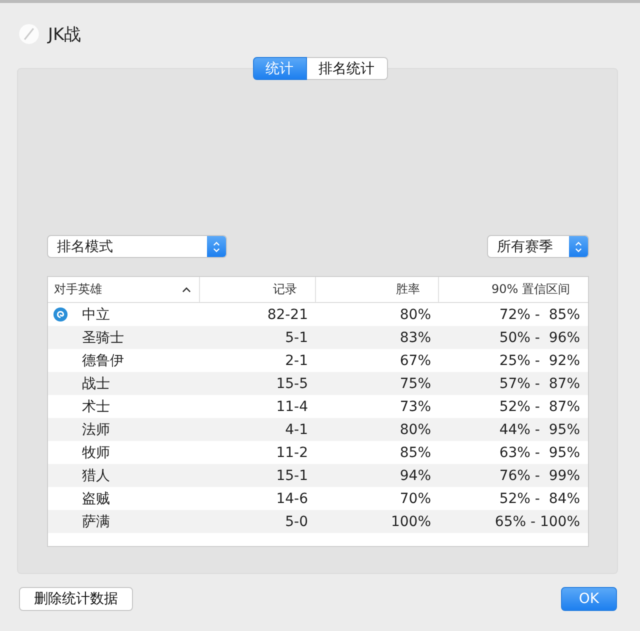 This screenshot has width=640, height=631. What do you see at coordinates (347, 68) in the screenshot?
I see `tab: 排名统计` at bounding box center [347, 68].